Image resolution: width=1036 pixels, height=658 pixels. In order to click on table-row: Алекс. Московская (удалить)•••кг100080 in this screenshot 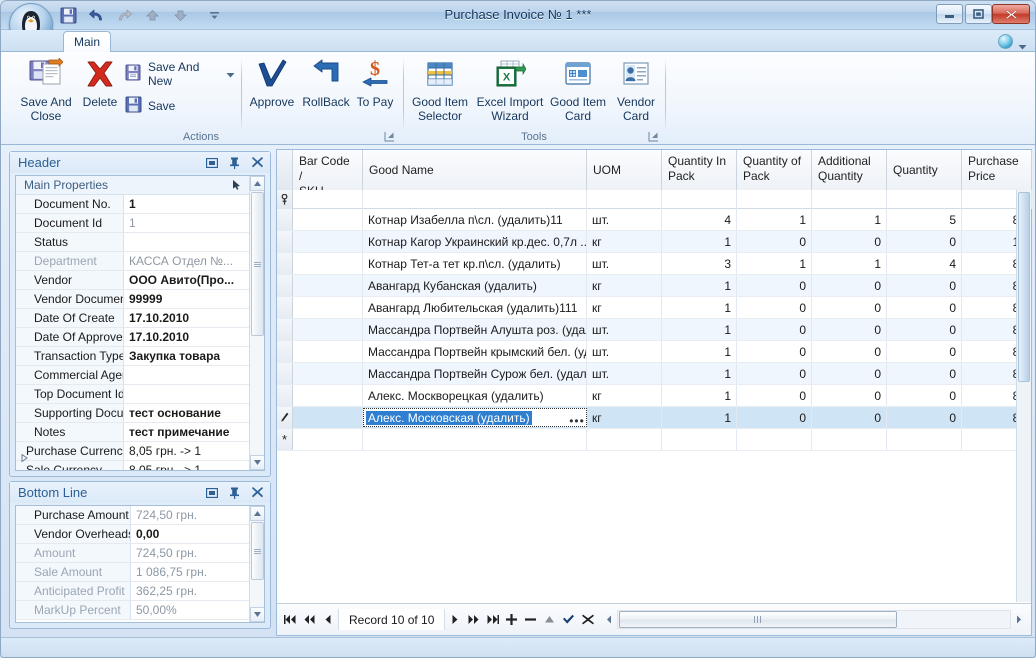, I will do `click(654, 418)`.